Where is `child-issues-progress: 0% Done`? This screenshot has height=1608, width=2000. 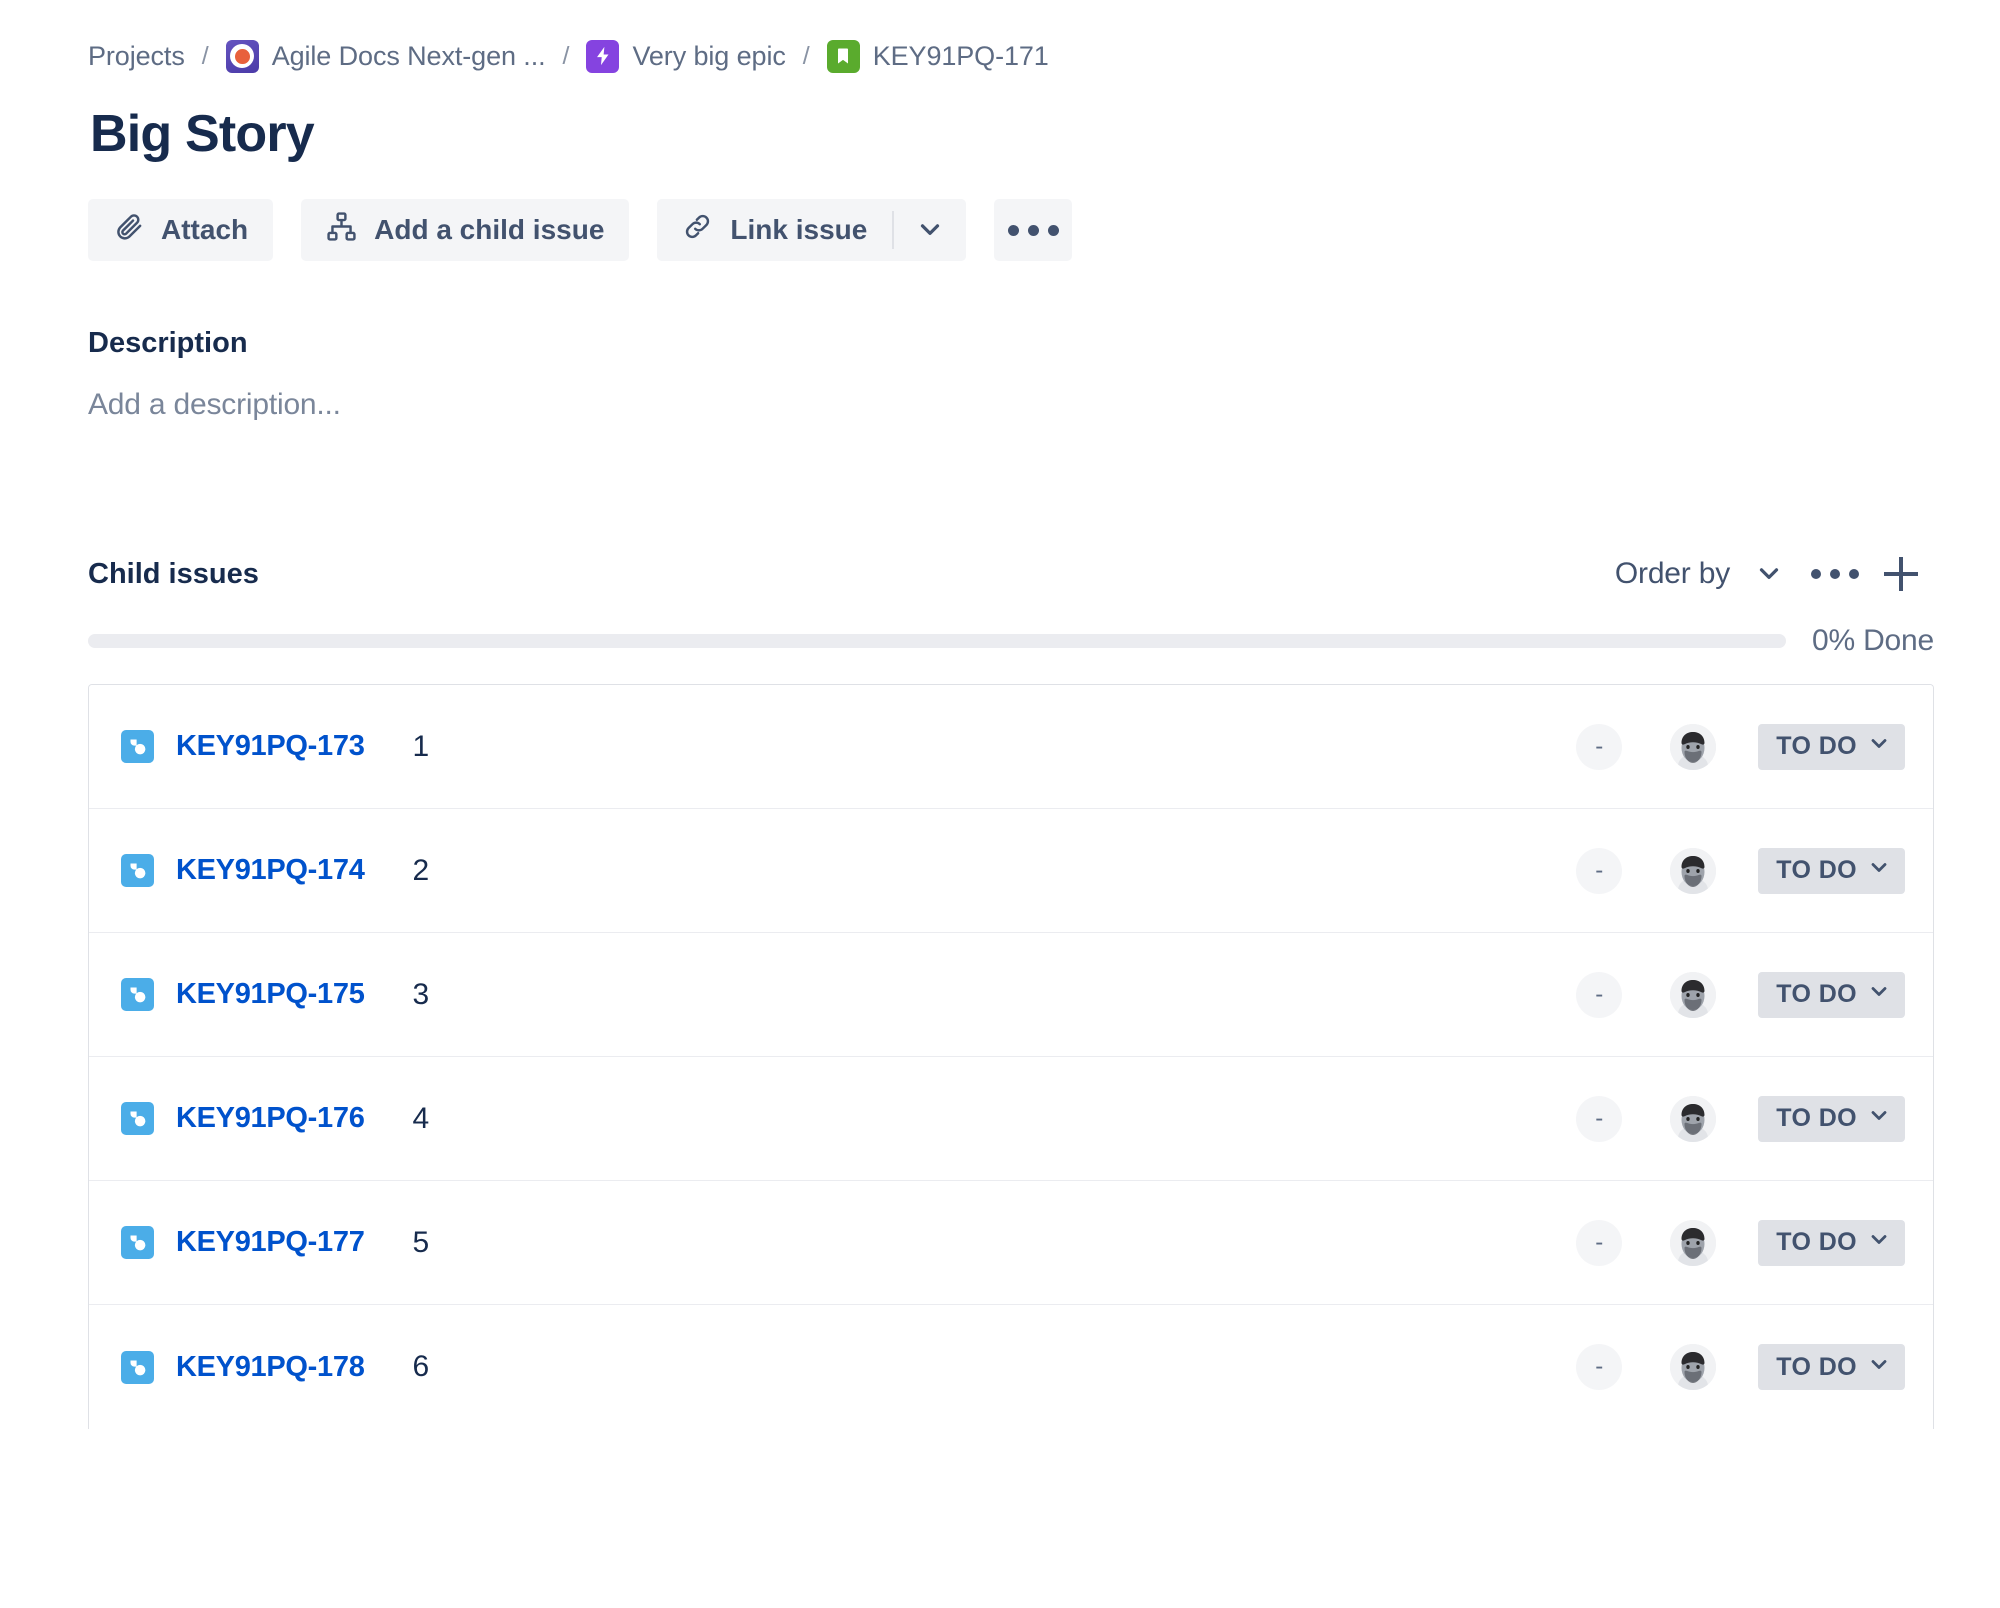 child-issues-progress: 0% Done is located at coordinates (1011, 641).